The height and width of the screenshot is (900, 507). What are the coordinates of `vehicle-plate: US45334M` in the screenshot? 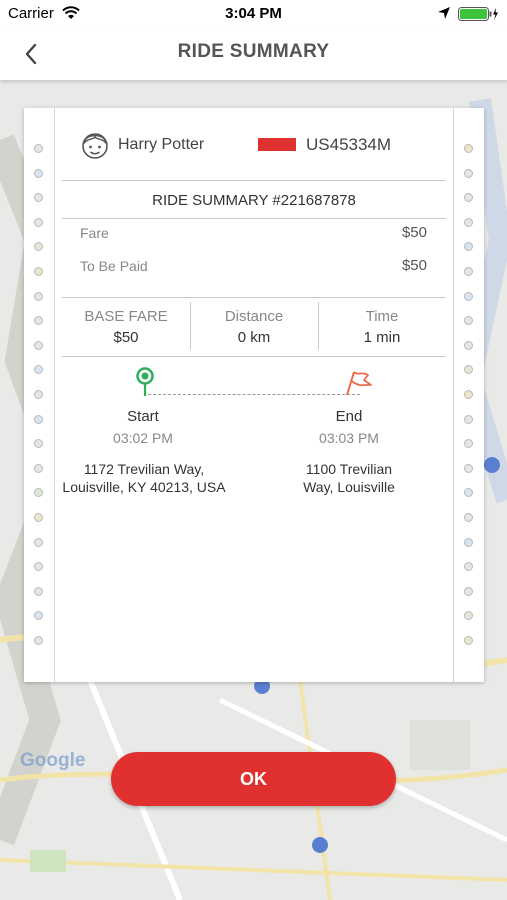 It's located at (349, 144).